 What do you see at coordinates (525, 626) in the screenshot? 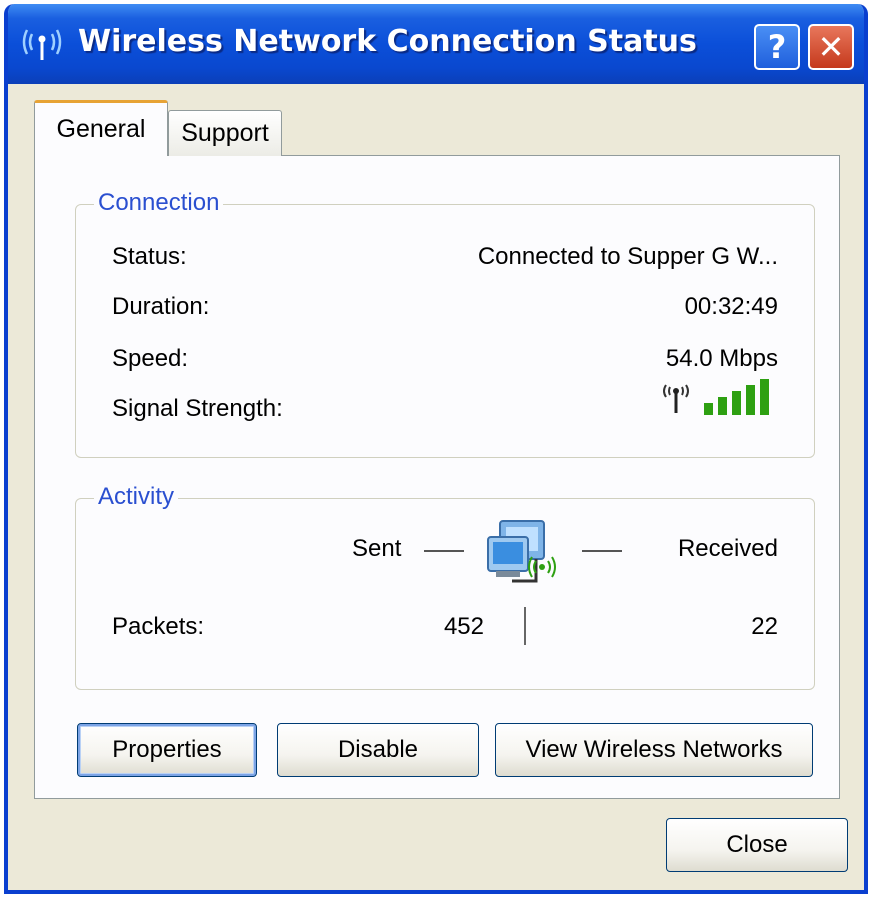
I see `packets-divider` at bounding box center [525, 626].